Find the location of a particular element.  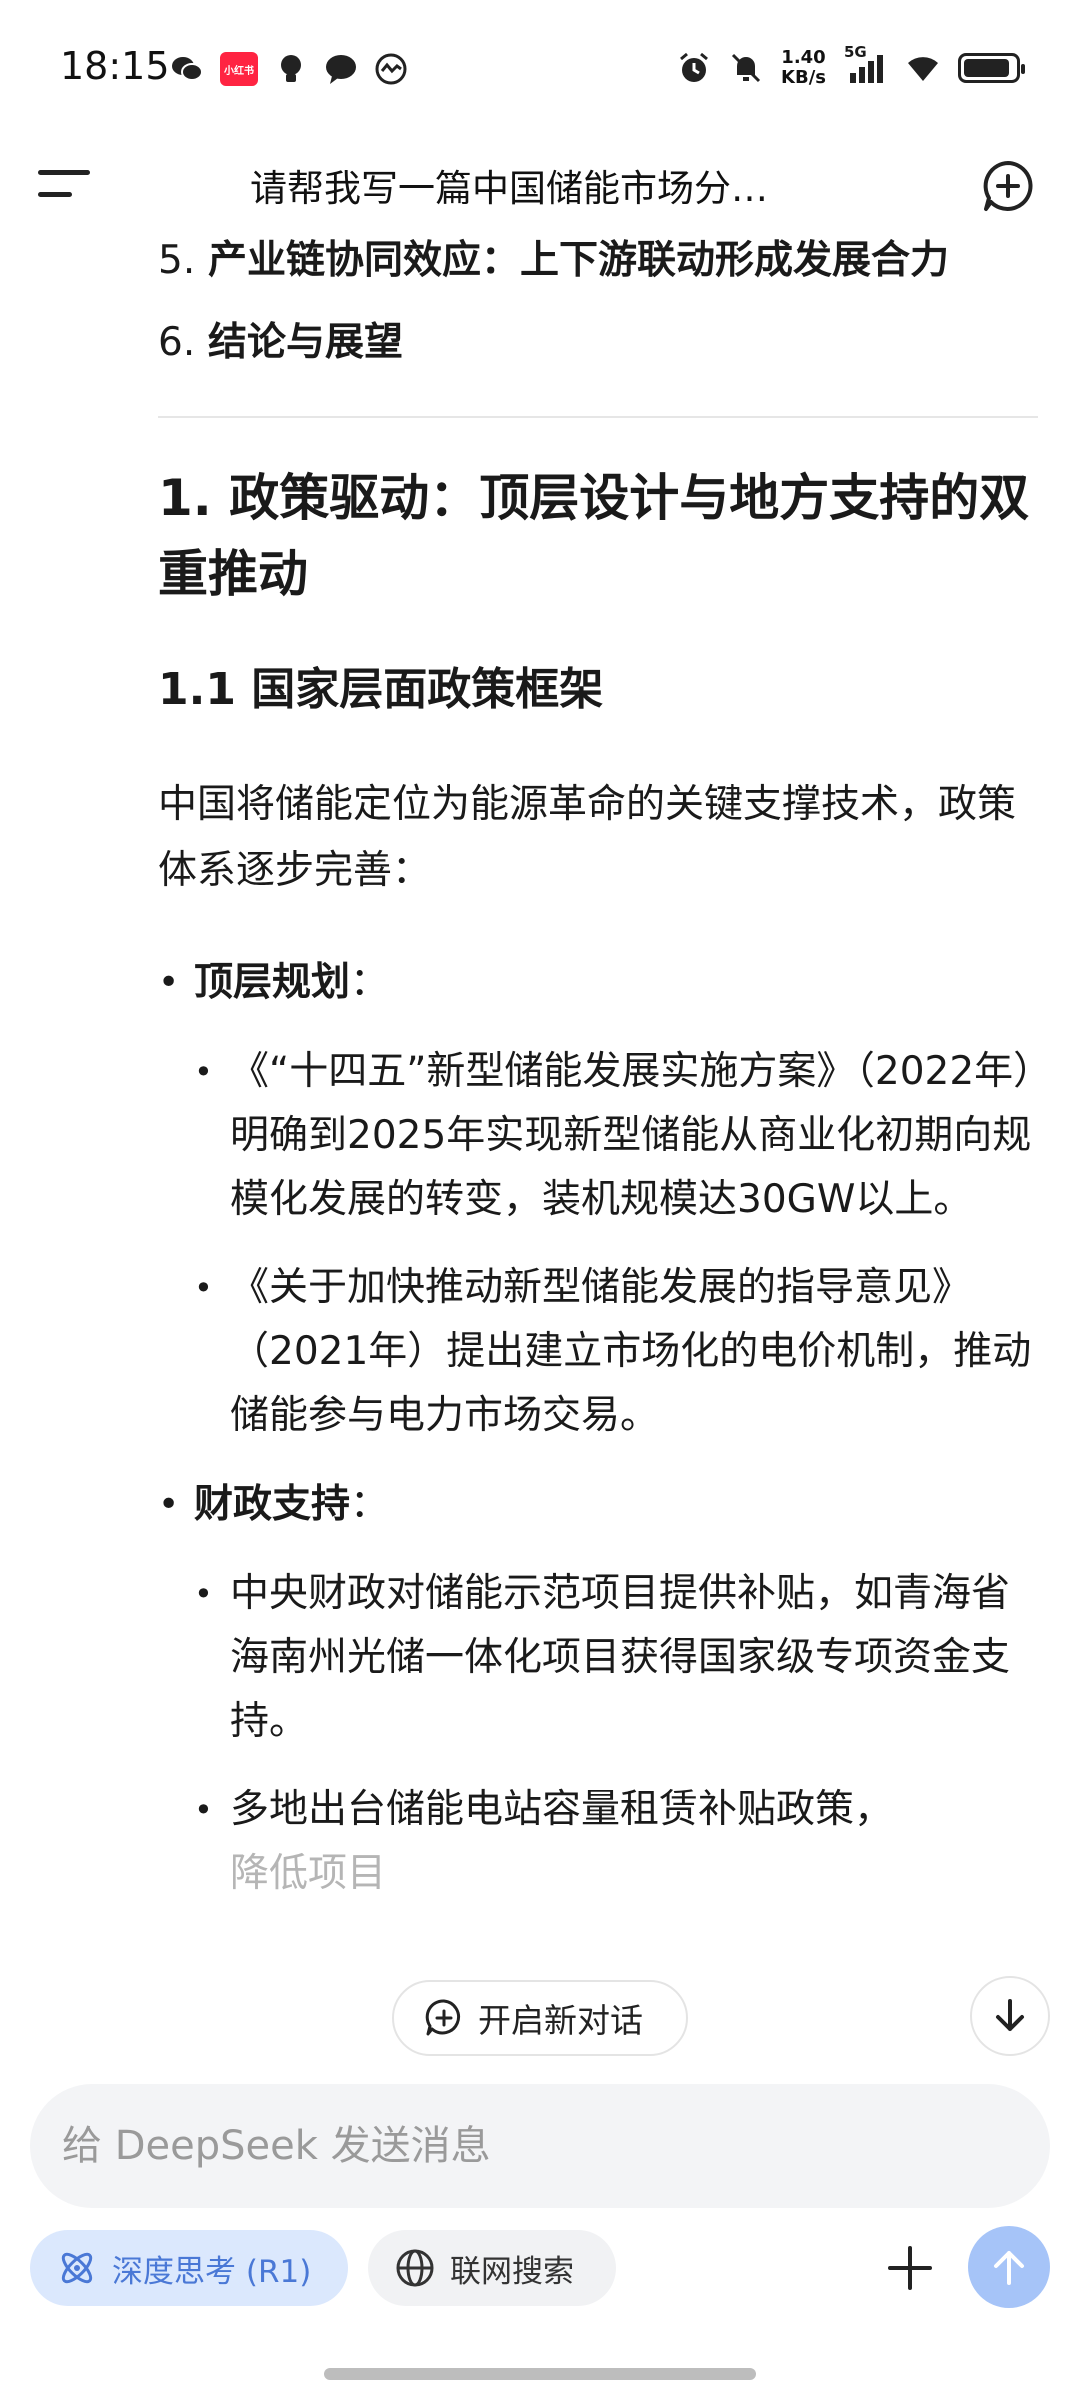

message-input is located at coordinates (532, 2146).